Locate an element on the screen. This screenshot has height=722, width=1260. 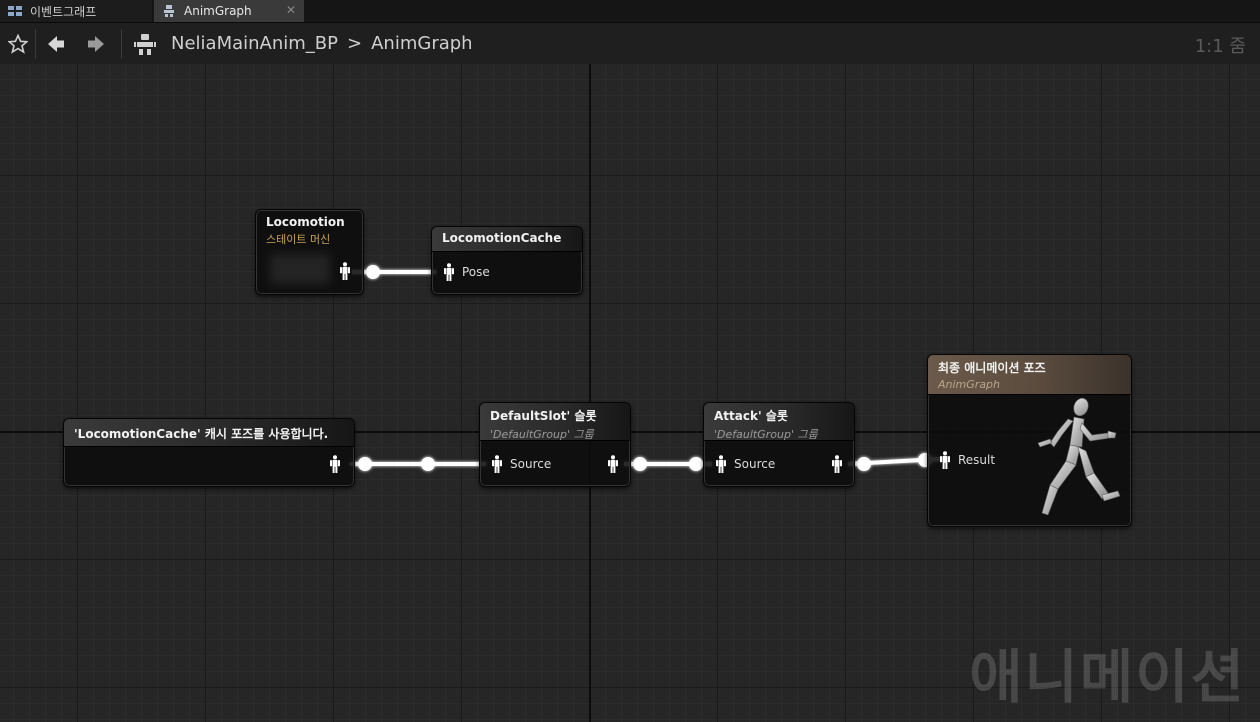
close-icon: ✕ is located at coordinates (291, 10).